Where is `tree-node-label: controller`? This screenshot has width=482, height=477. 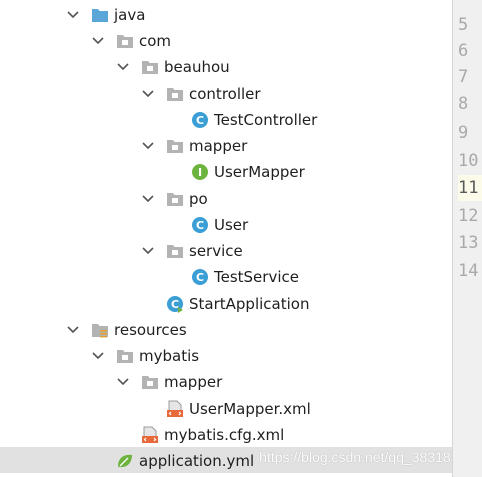 tree-node-label: controller is located at coordinates (225, 94).